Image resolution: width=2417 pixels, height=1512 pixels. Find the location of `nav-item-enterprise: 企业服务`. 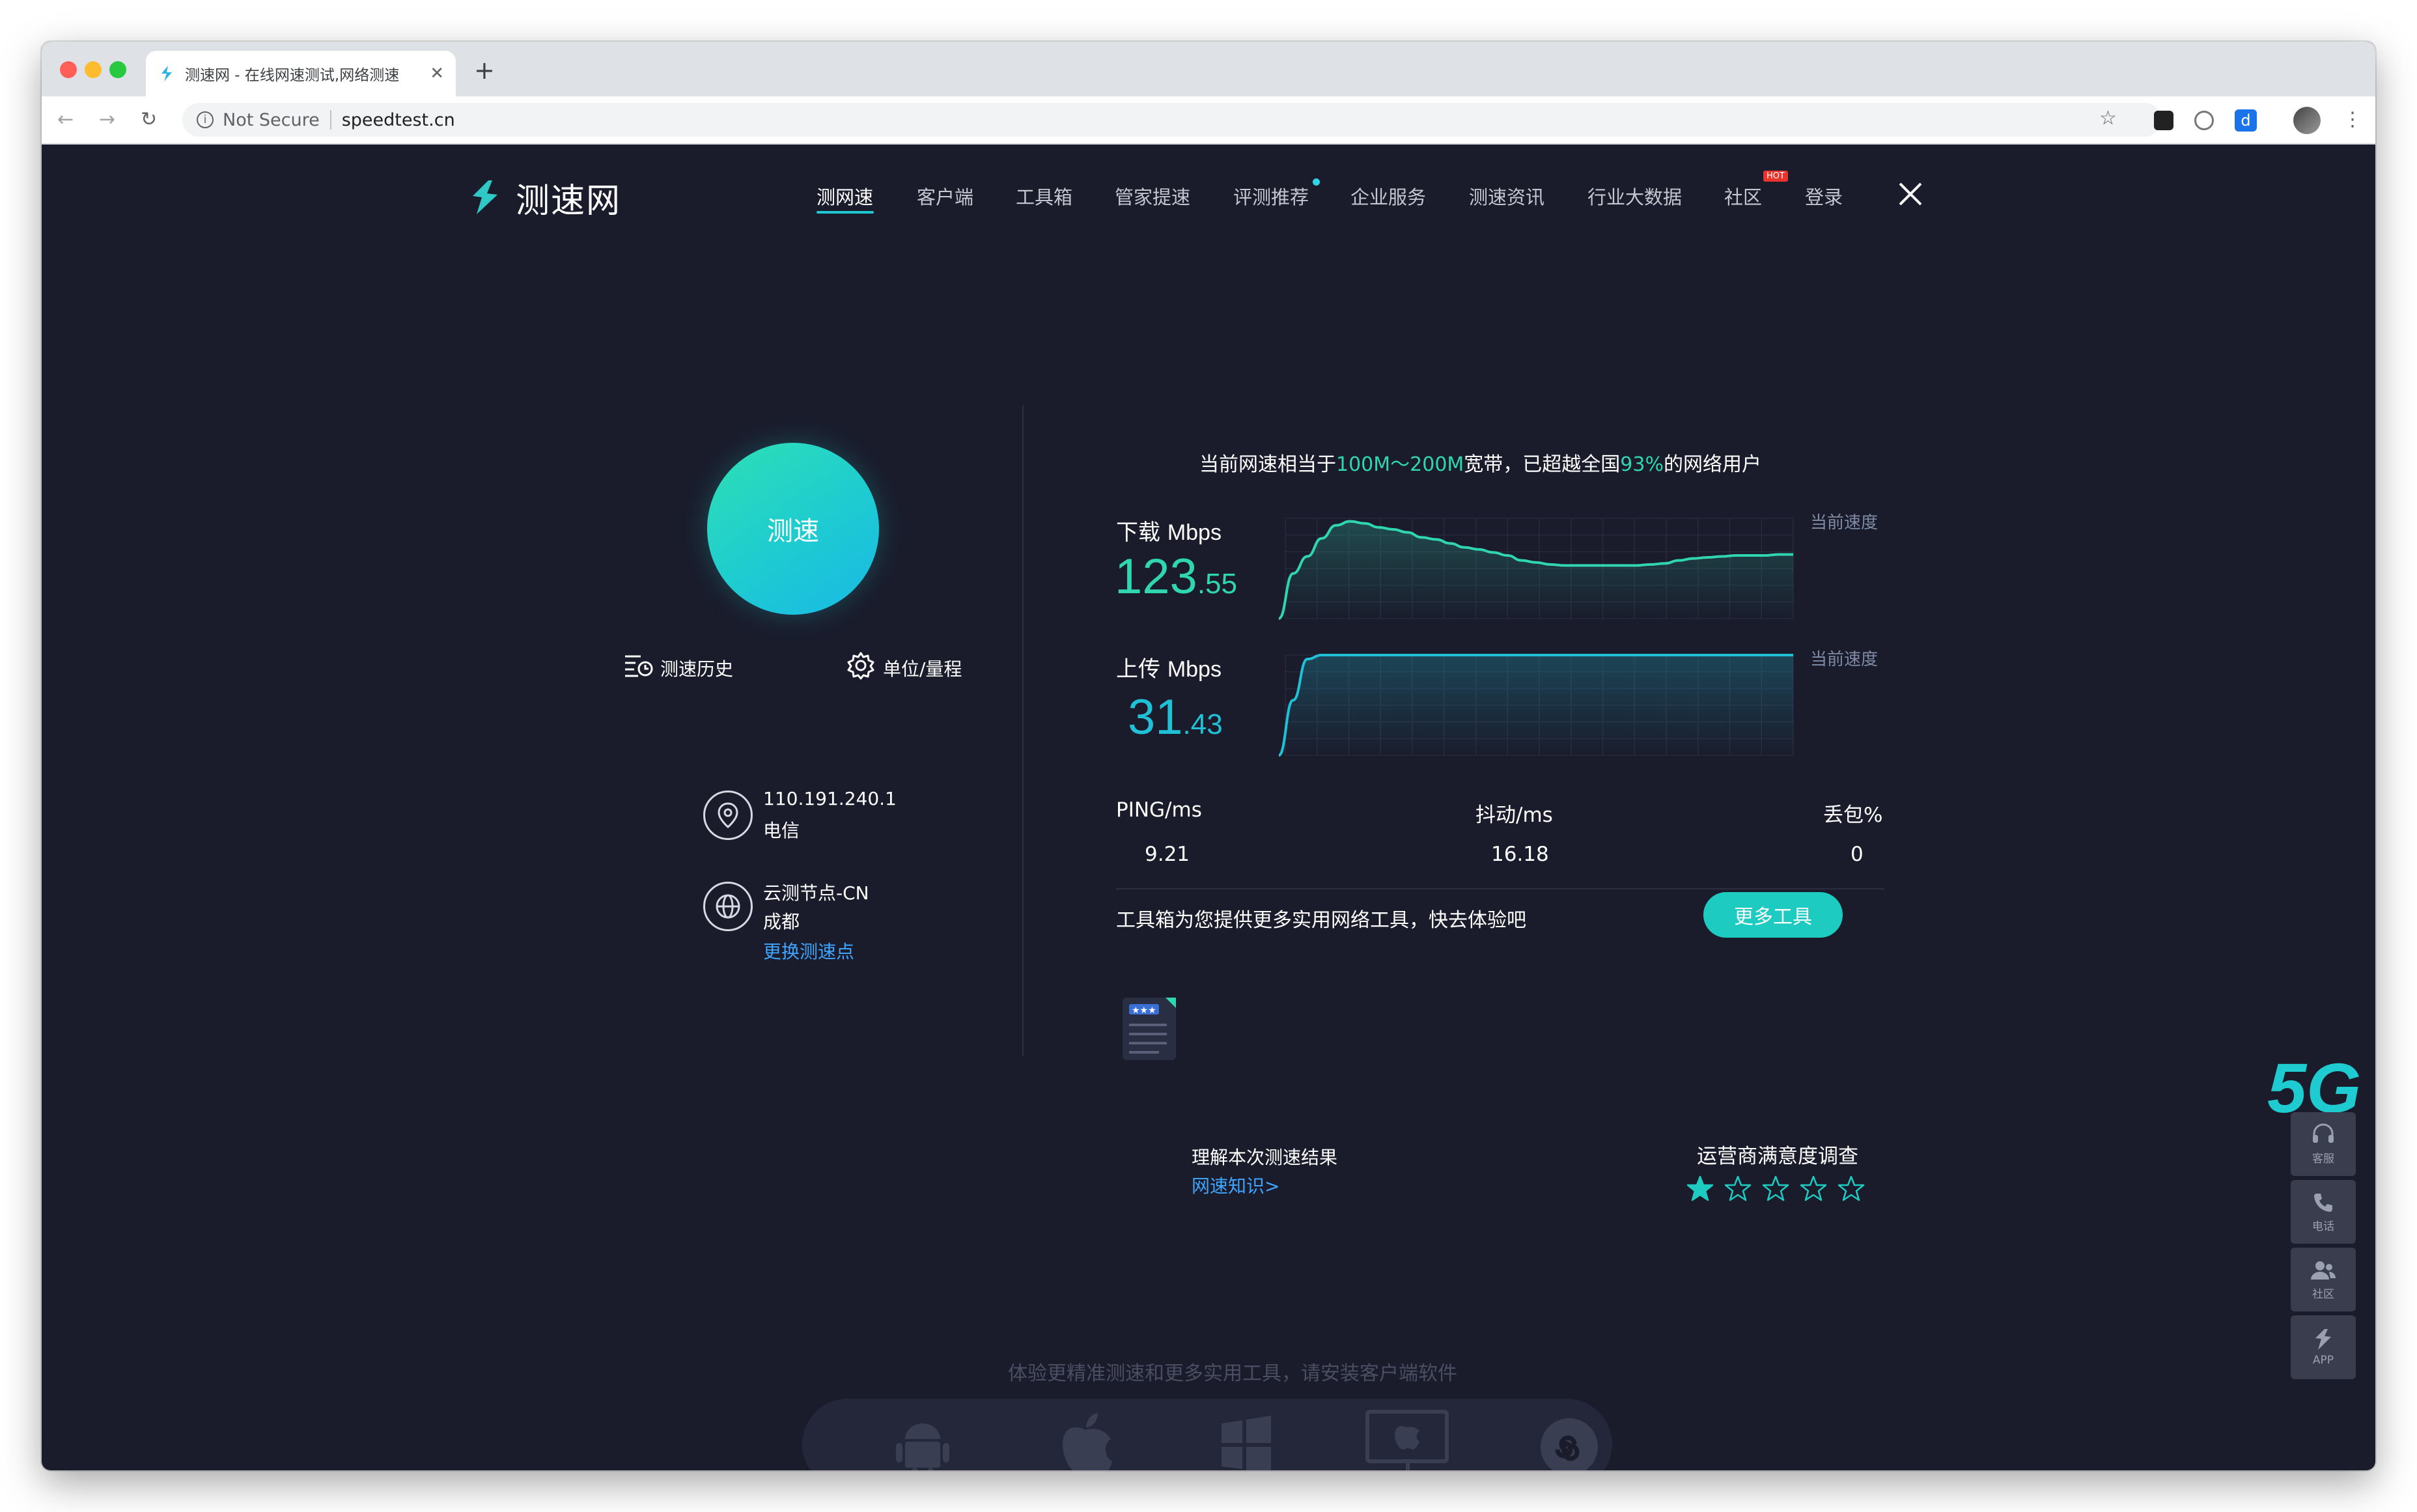

nav-item-enterprise: 企业服务 is located at coordinates (1388, 196).